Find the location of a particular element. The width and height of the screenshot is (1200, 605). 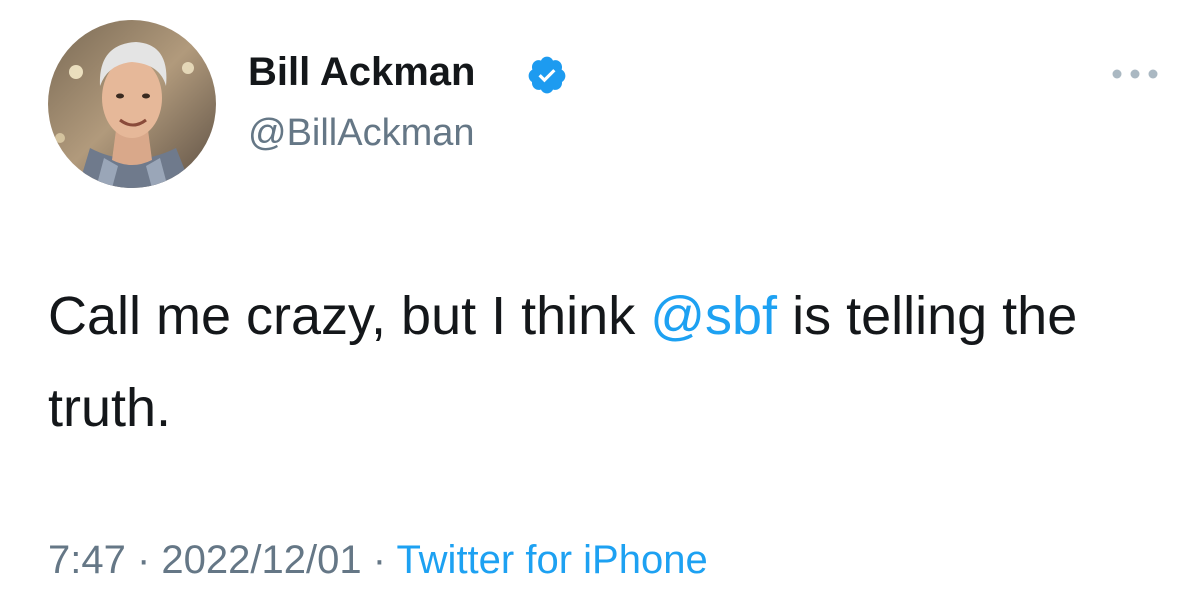

tweet-time: 7:47 is located at coordinates (87, 560).